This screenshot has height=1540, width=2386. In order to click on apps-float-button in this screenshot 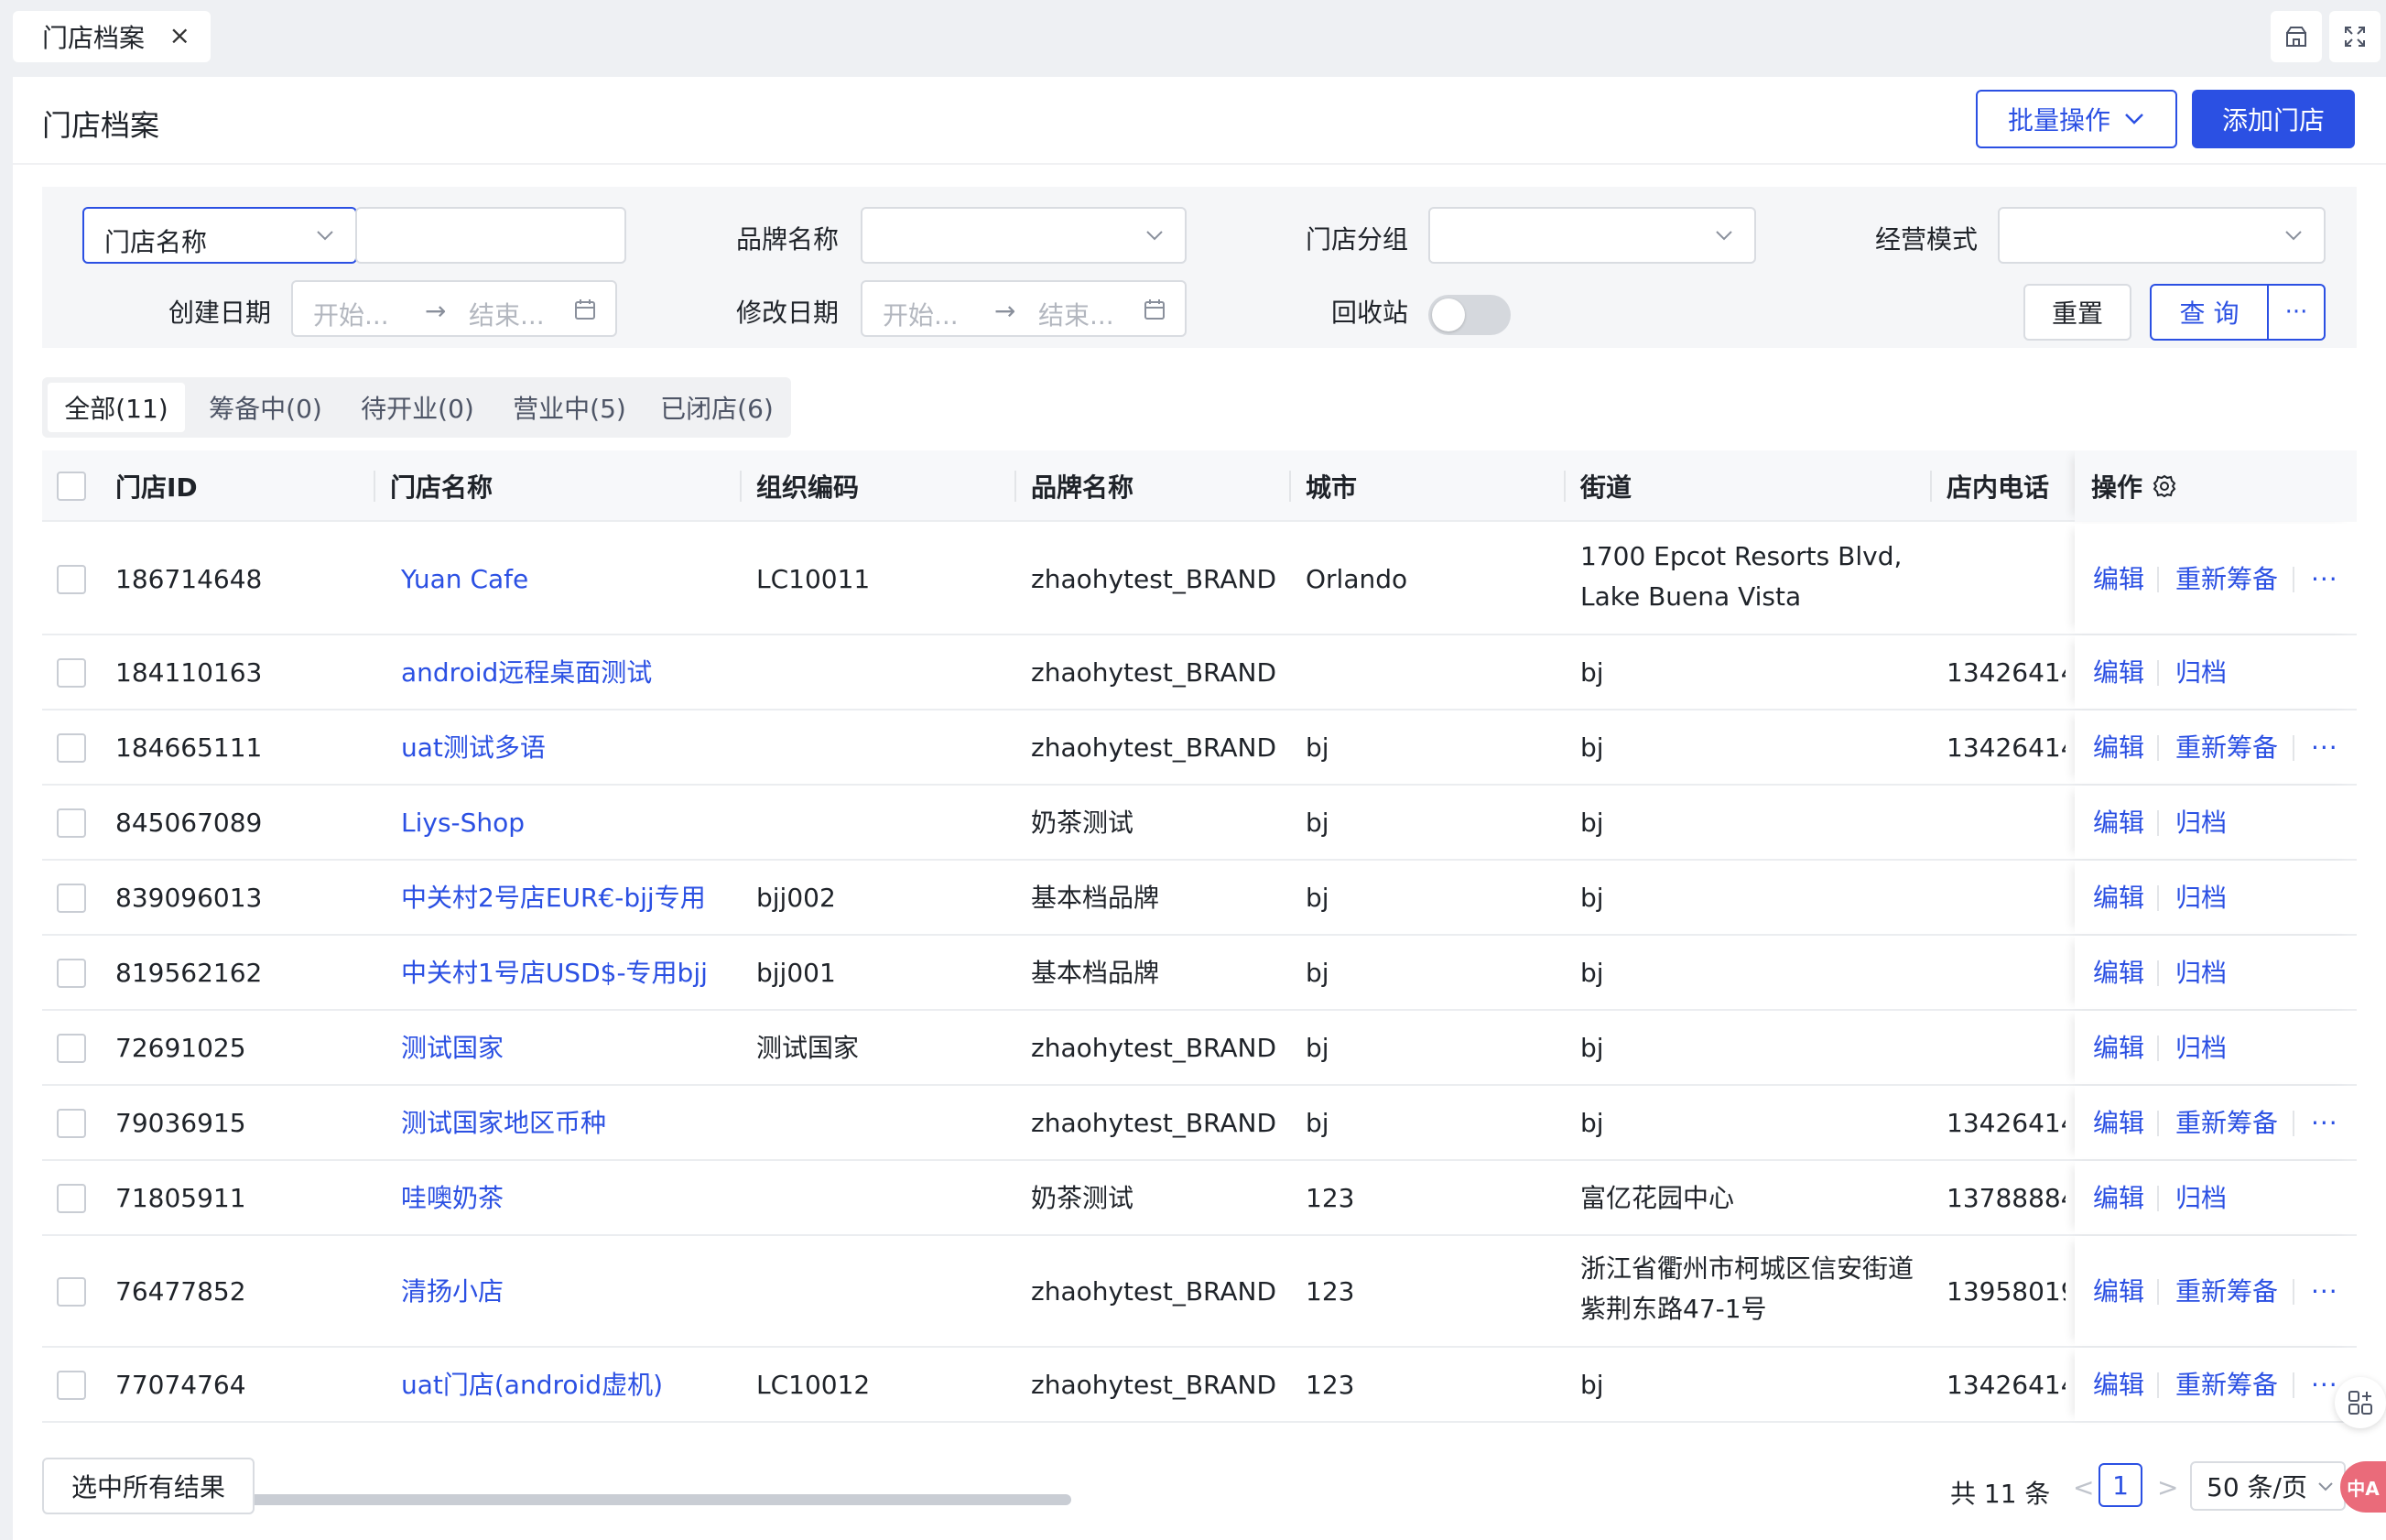, I will do `click(2360, 1402)`.